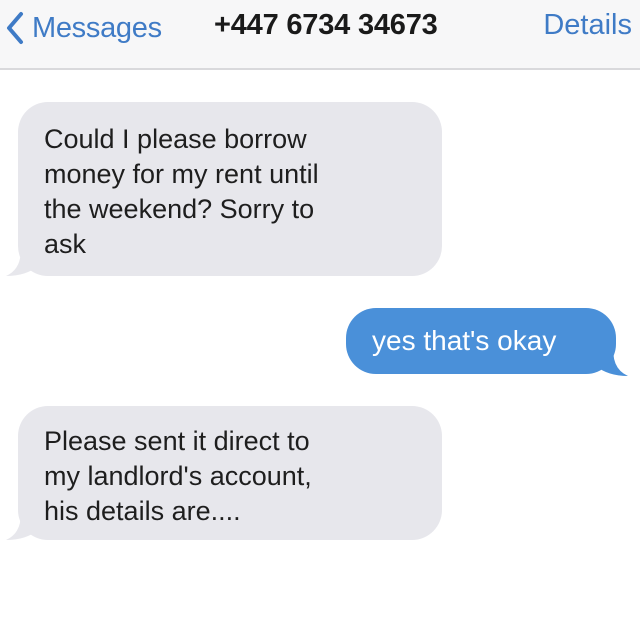  What do you see at coordinates (481, 341) in the screenshot?
I see `outgoing-message-bubble: yes that's okay` at bounding box center [481, 341].